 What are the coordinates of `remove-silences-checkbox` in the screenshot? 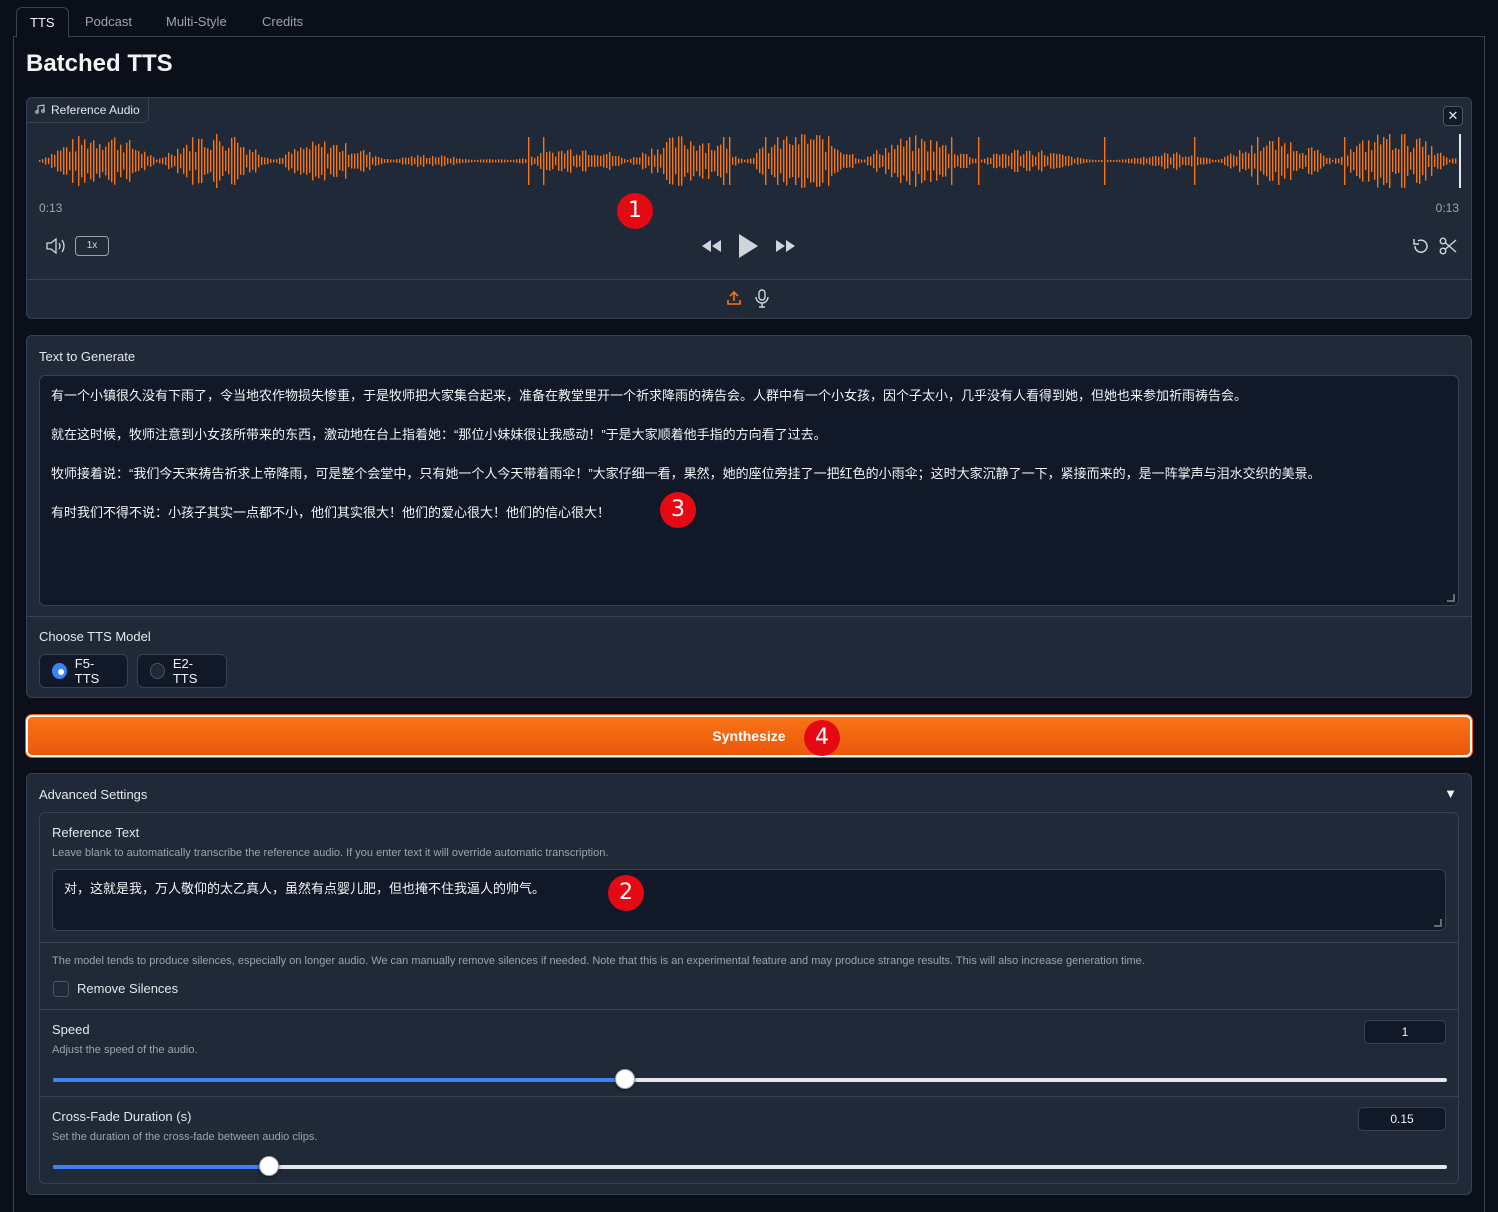 It's located at (61, 989).